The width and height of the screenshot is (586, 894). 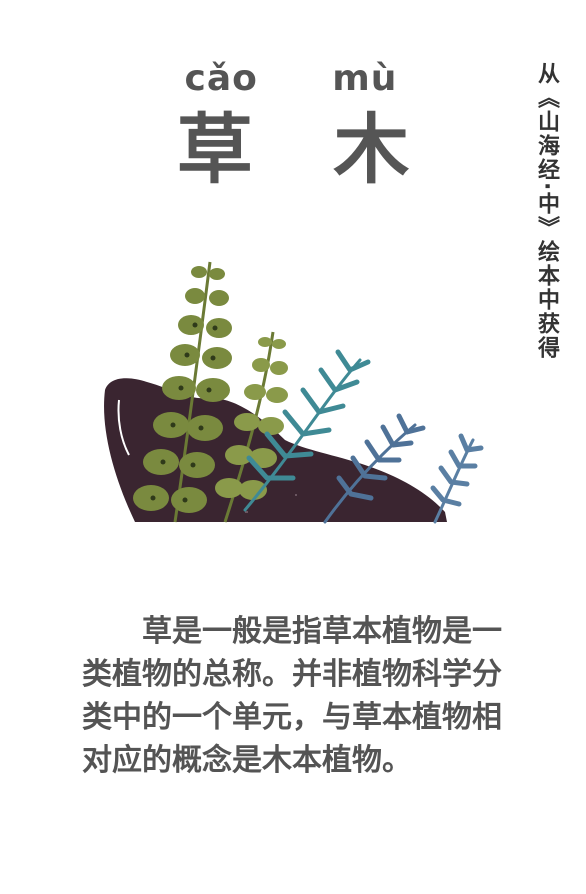 I want to click on title-char-mu: 木, so click(x=371, y=149).